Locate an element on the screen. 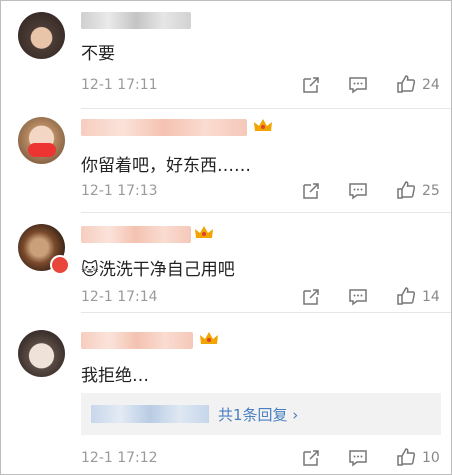 The image size is (452, 475). reply-username-blurred is located at coordinates (150, 414).